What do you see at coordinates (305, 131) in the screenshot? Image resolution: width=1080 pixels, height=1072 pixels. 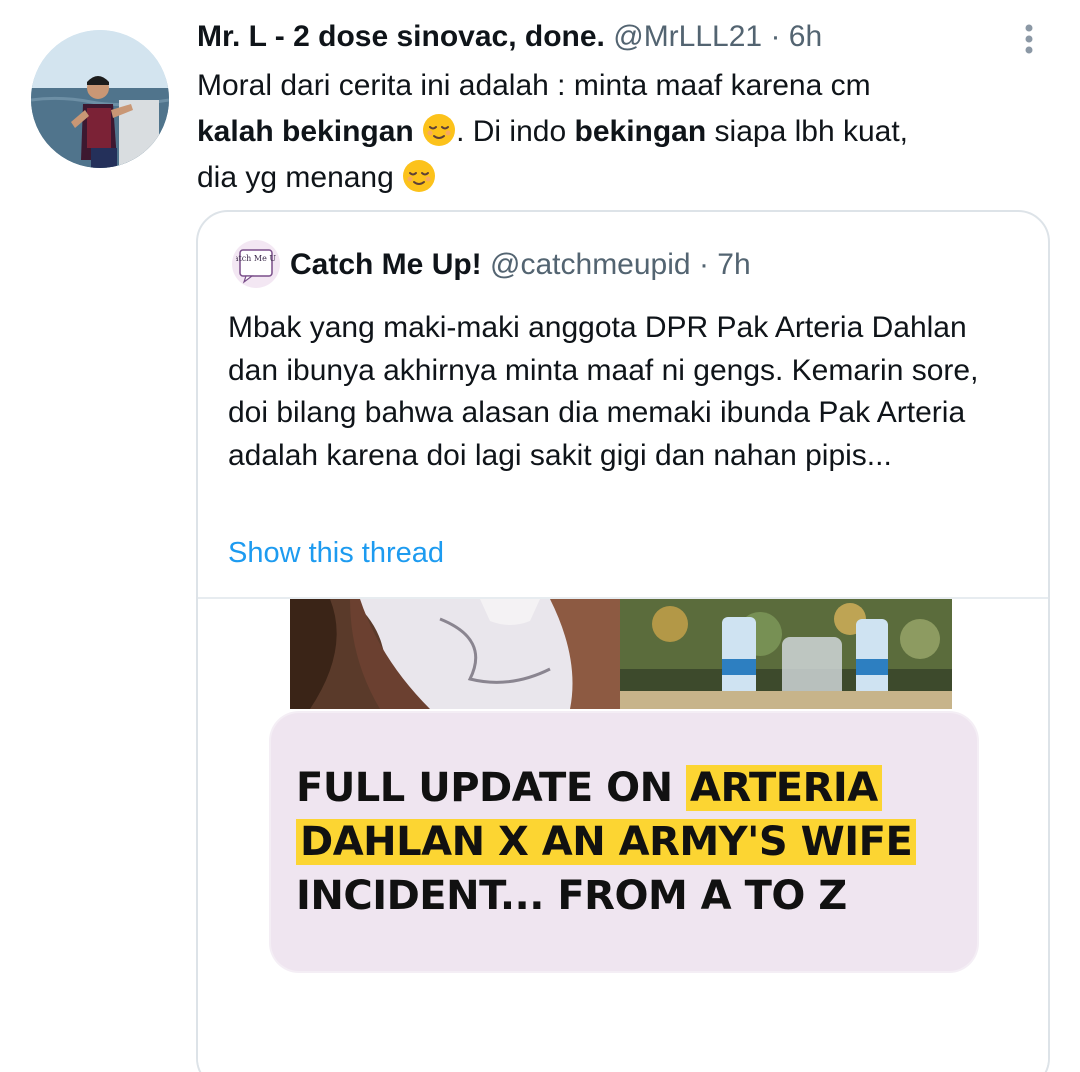 I see `tweet-text-bold: kalah bekingan` at bounding box center [305, 131].